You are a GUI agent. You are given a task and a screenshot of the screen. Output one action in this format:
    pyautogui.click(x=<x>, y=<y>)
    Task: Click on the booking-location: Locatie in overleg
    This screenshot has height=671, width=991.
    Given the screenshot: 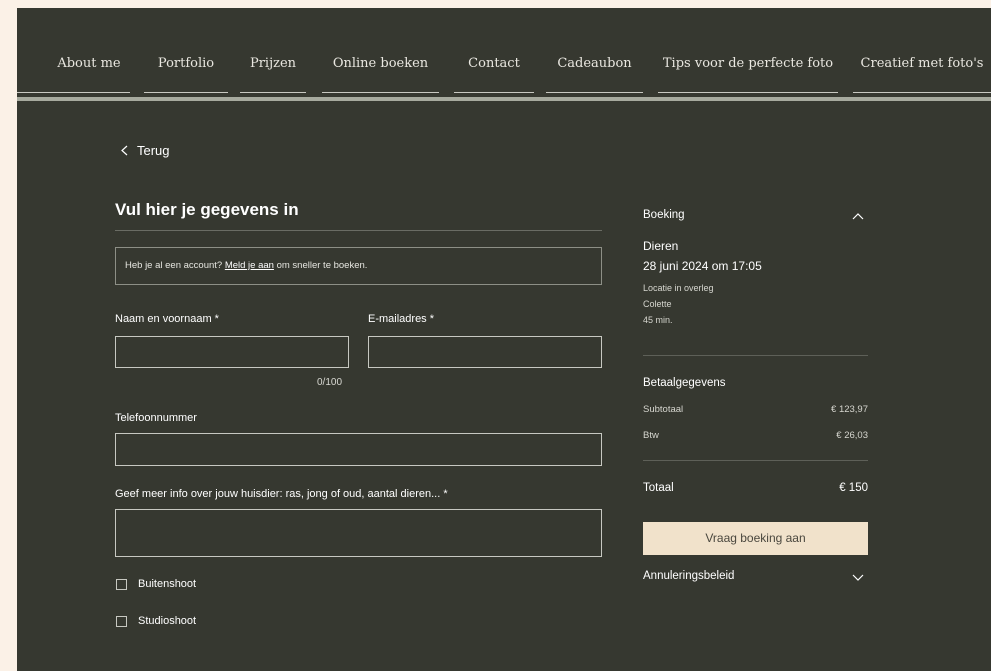 What is the action you would take?
    pyautogui.click(x=678, y=288)
    